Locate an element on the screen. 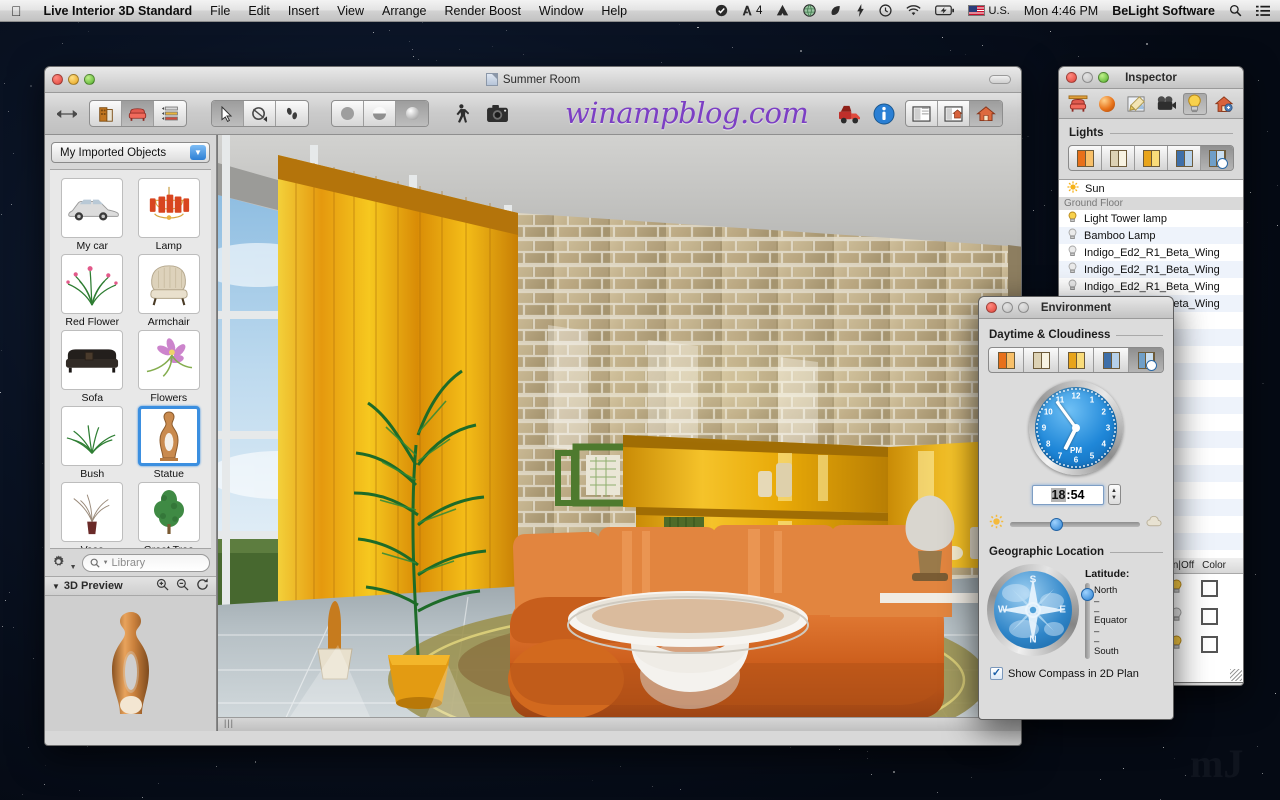 The width and height of the screenshot is (1280, 800). time-clock-widget: PM 1 2 3 4 5 6 7 8 9 10 11 12 is located at coordinates (1076, 428).